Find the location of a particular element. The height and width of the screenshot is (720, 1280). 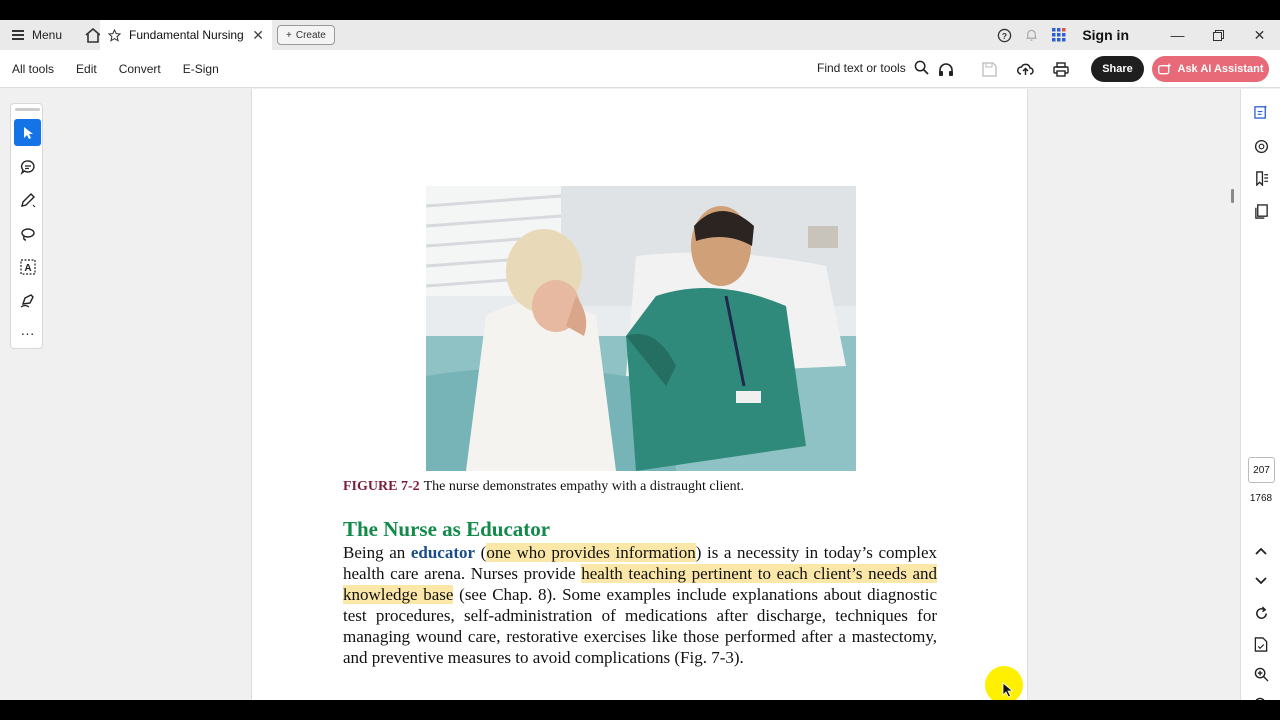

star-icon is located at coordinates (114, 35).